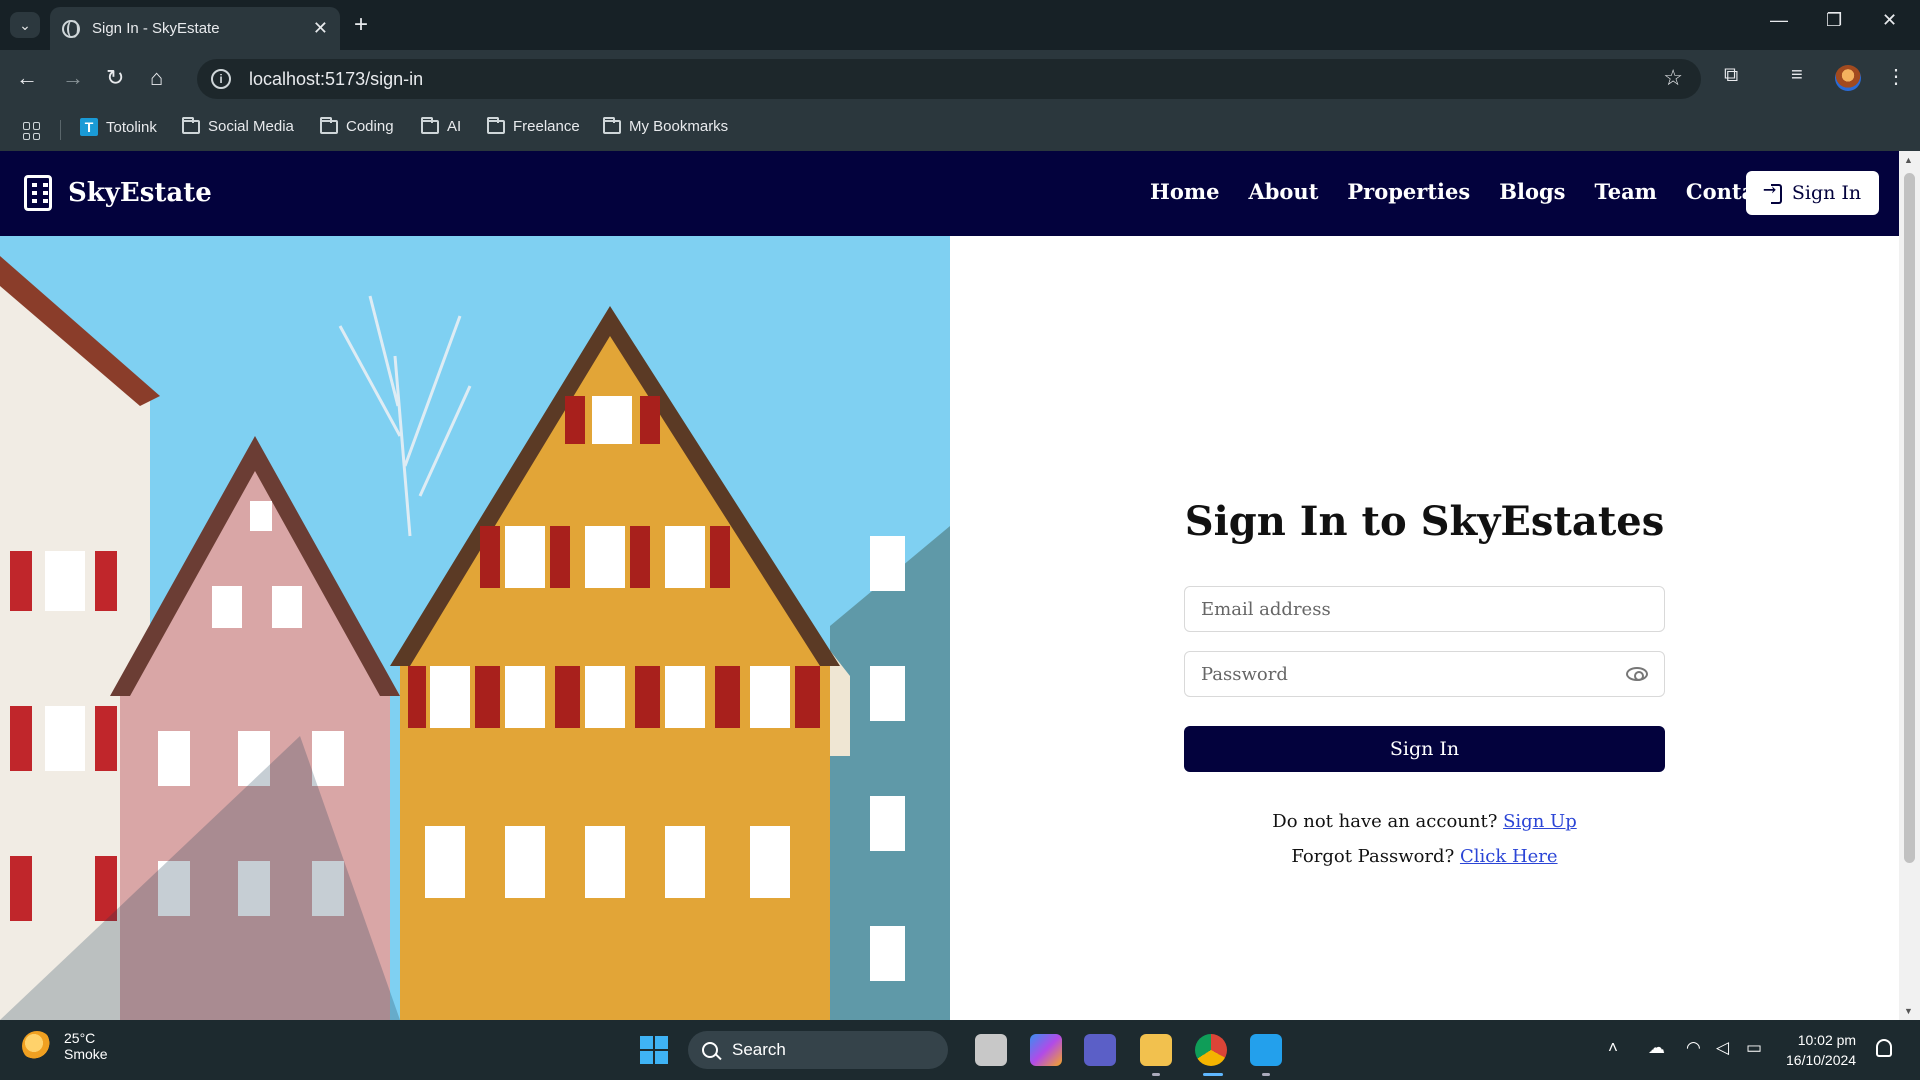 This screenshot has height=1080, width=1920. I want to click on bookmark-coding: Coding, so click(357, 125).